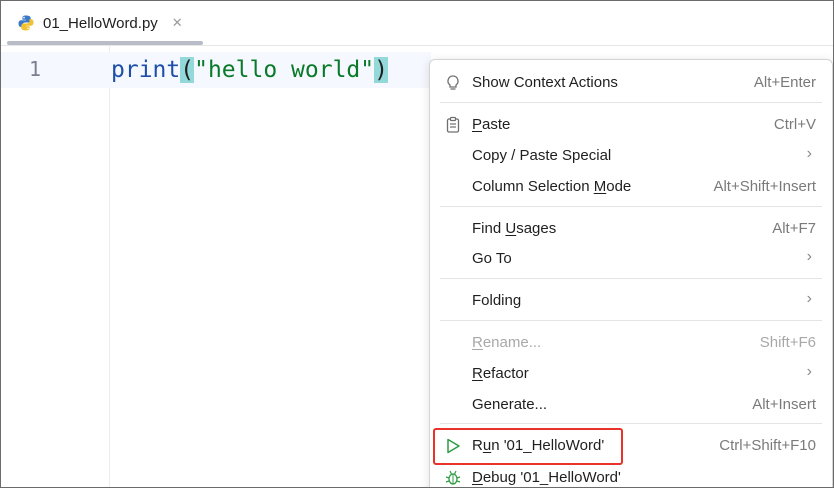 This screenshot has width=834, height=488. I want to click on menu-item-folding: Folding ›, so click(631, 301).